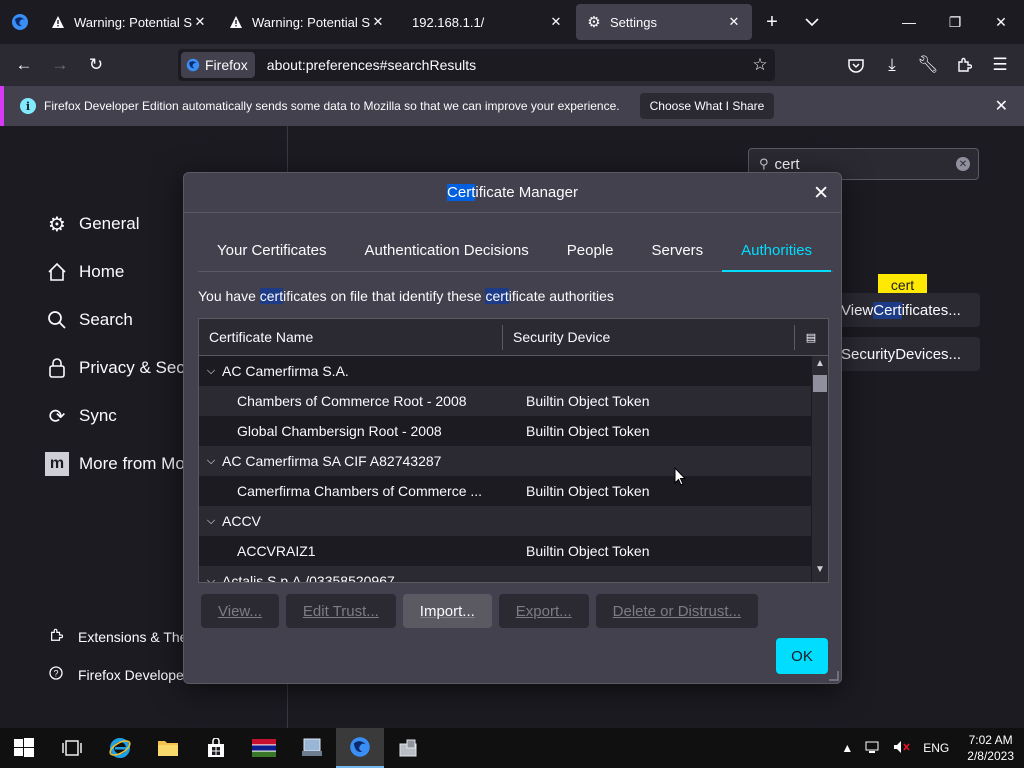  What do you see at coordinates (677, 251) in the screenshot?
I see `tab-servers: Servers` at bounding box center [677, 251].